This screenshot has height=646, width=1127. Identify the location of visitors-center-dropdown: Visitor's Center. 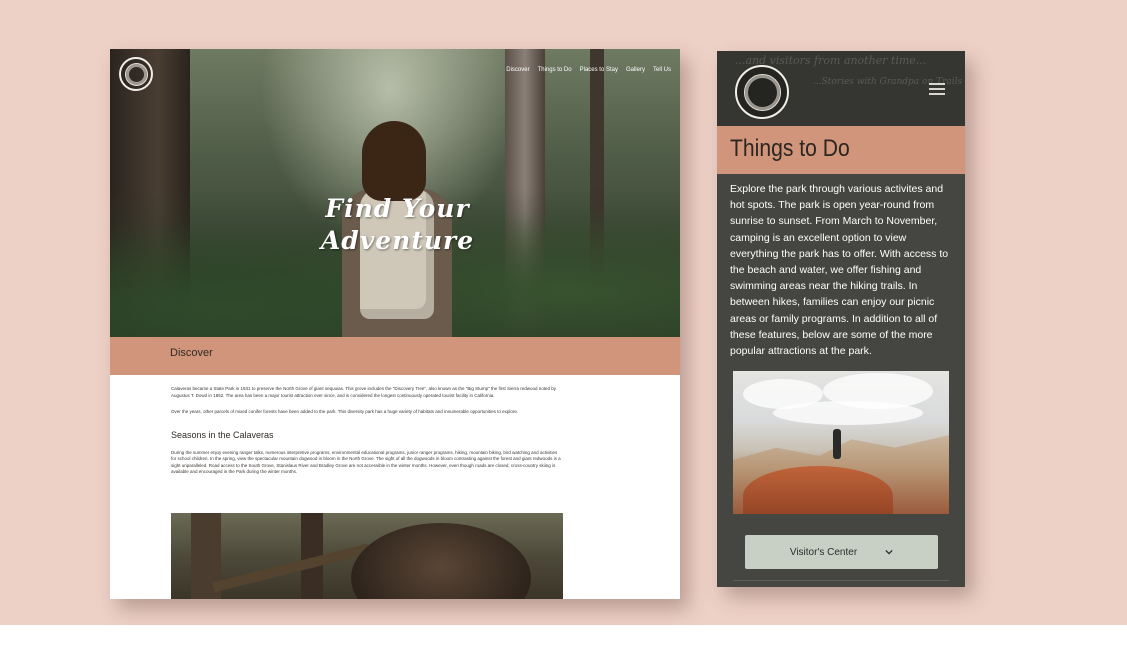
(841, 552).